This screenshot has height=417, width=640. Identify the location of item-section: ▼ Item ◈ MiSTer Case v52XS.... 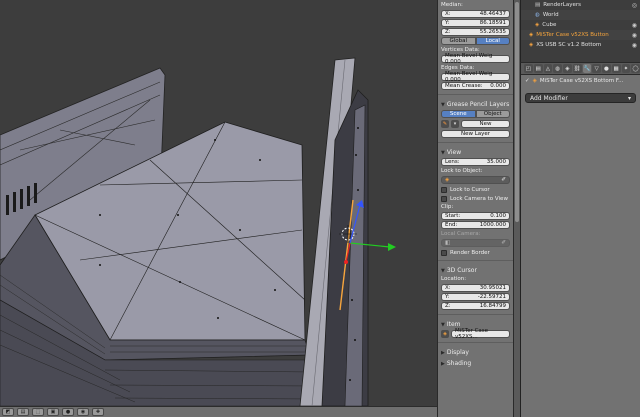
(475, 328).